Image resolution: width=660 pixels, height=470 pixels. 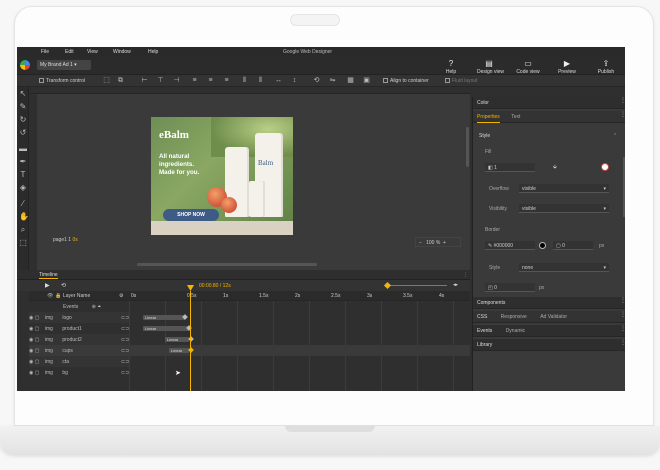 I want to click on page-indicator: page1 1 0s, so click(x=65, y=240).